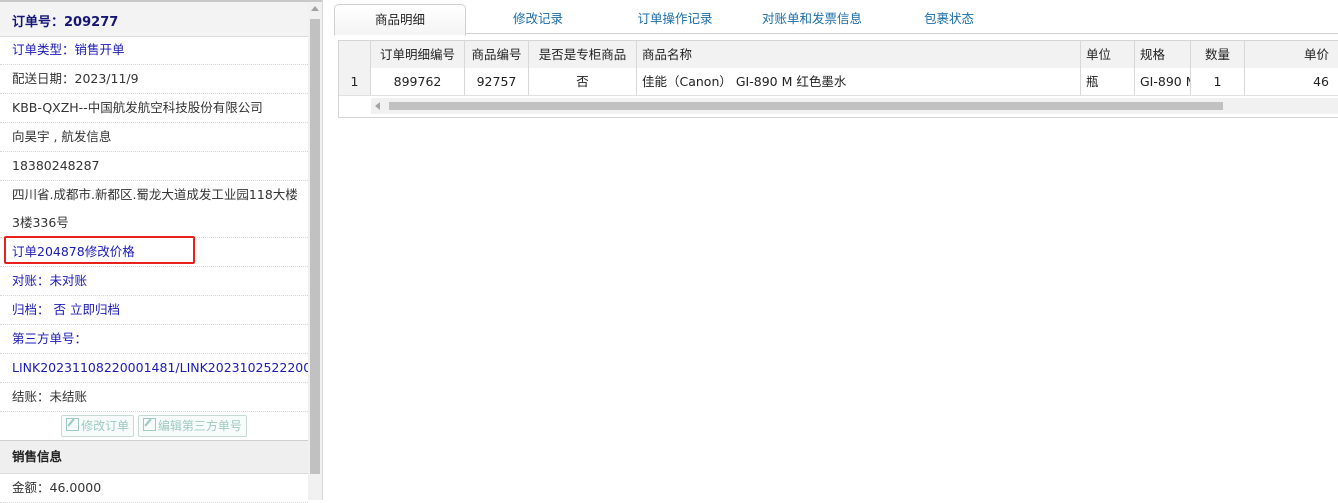 The image size is (1338, 503). Describe the element at coordinates (154, 19) in the screenshot. I see `order-title-bar: 订单号：209277` at that location.